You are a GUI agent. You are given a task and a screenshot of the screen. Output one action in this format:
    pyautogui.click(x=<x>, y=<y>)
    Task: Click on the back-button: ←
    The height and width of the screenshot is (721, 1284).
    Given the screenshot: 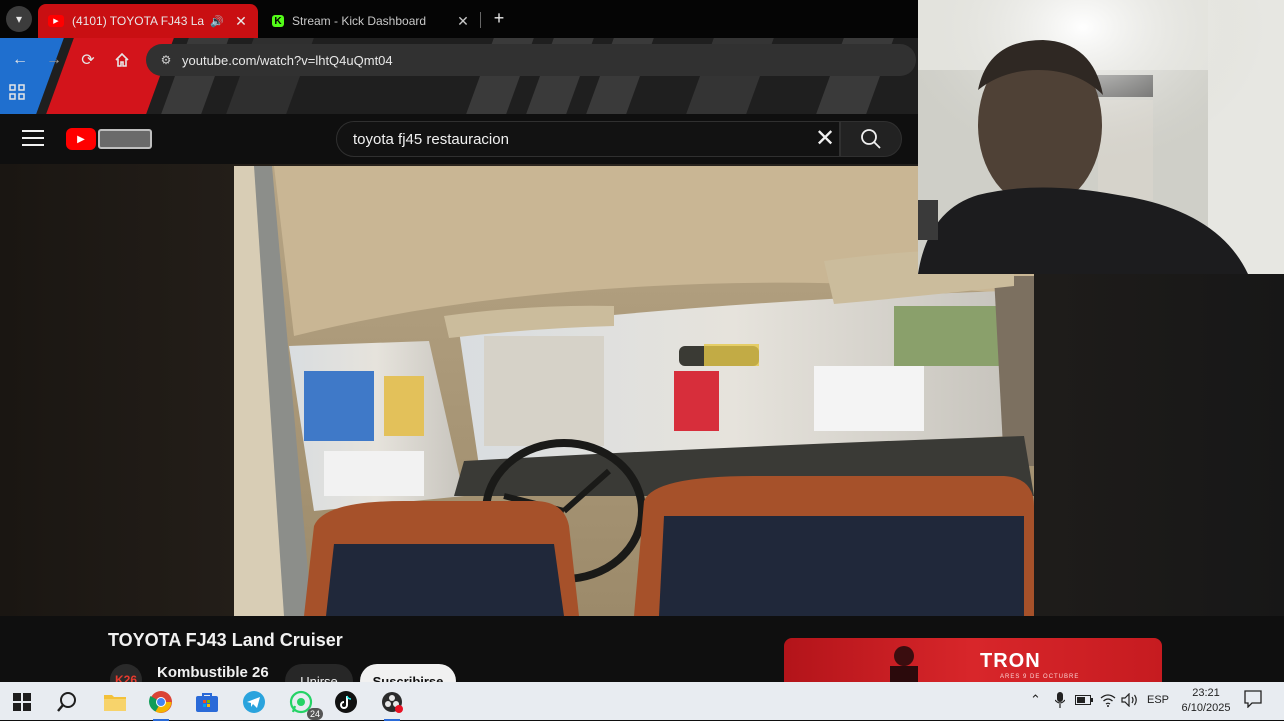 What is the action you would take?
    pyautogui.click(x=20, y=60)
    